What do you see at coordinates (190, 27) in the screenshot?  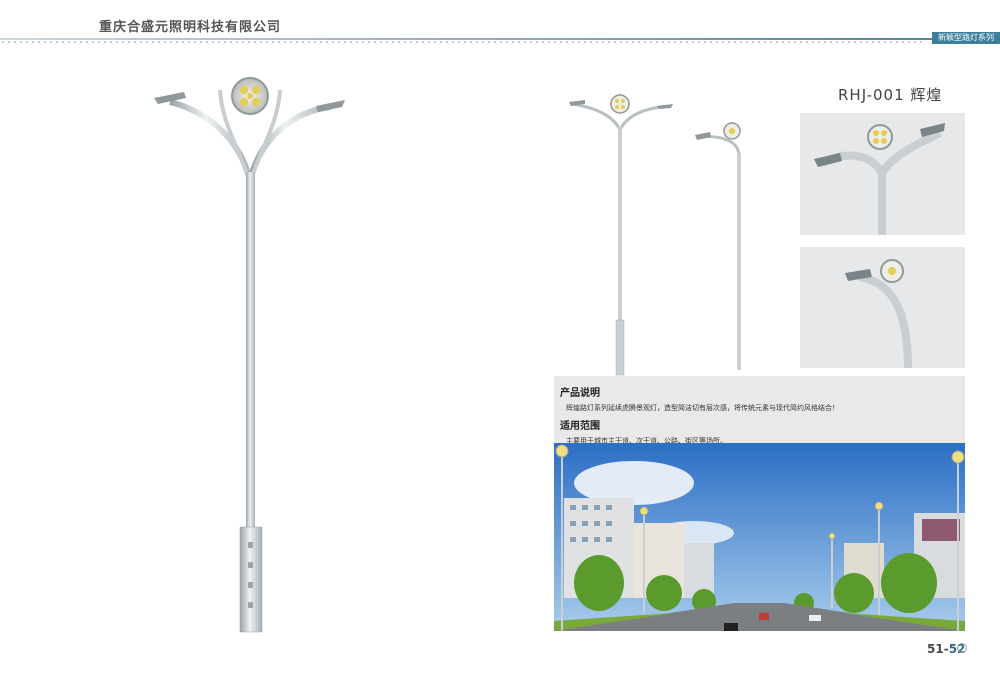 I see `company-name: 重庆合盛元照明科技有限公司` at bounding box center [190, 27].